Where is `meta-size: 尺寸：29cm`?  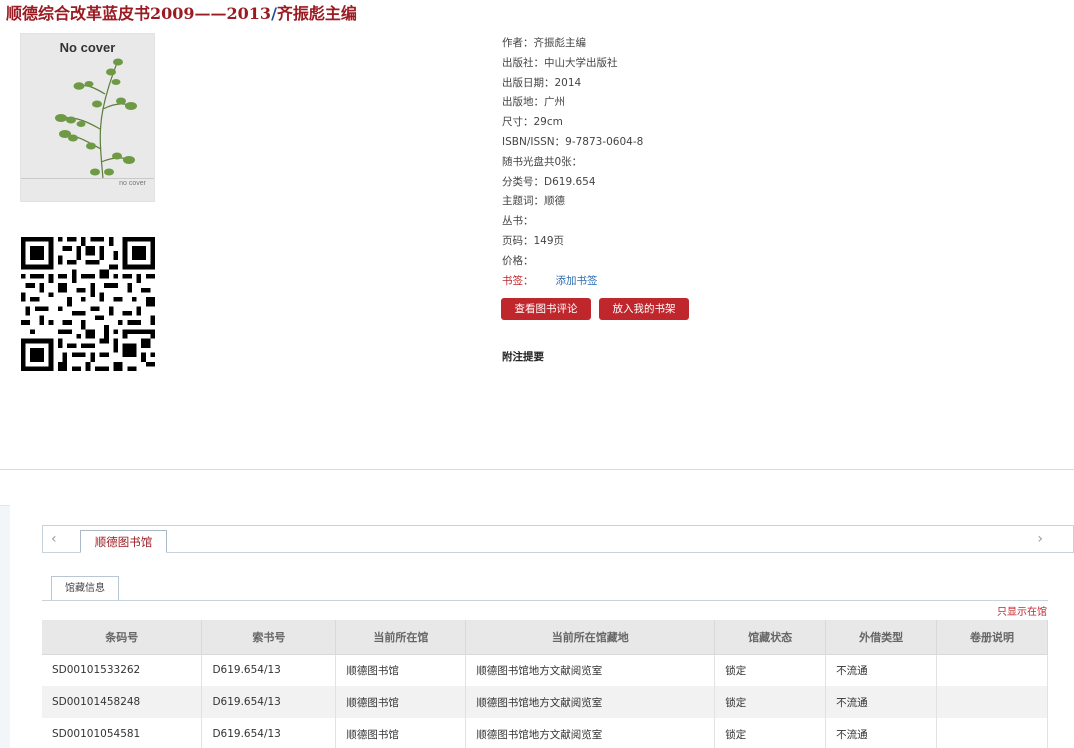 meta-size: 尺寸：29cm is located at coordinates (532, 122).